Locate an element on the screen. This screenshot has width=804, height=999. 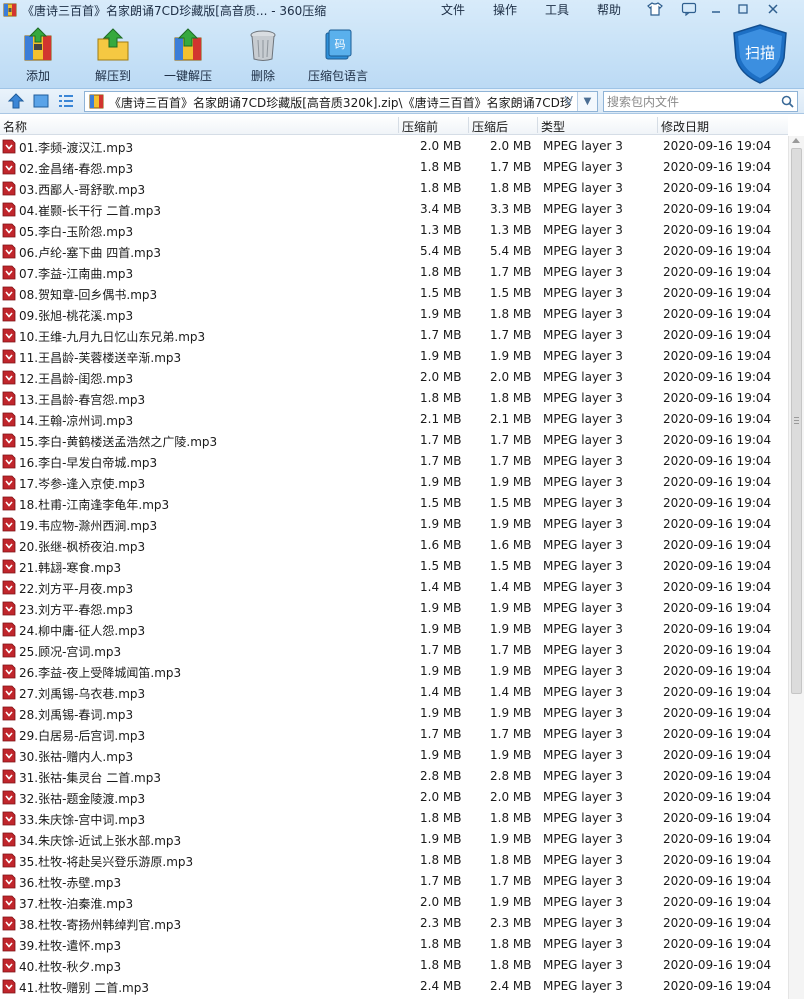
close-icon is located at coordinates (773, 9).